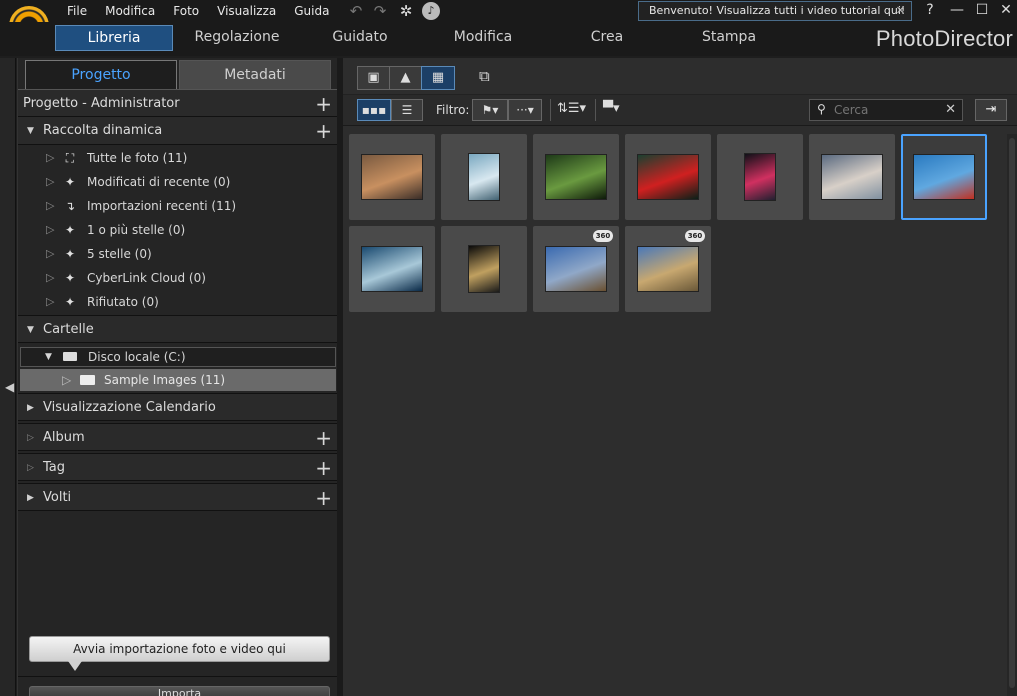  What do you see at coordinates (323, 498) in the screenshot?
I see `add-face-icon: +` at bounding box center [323, 498].